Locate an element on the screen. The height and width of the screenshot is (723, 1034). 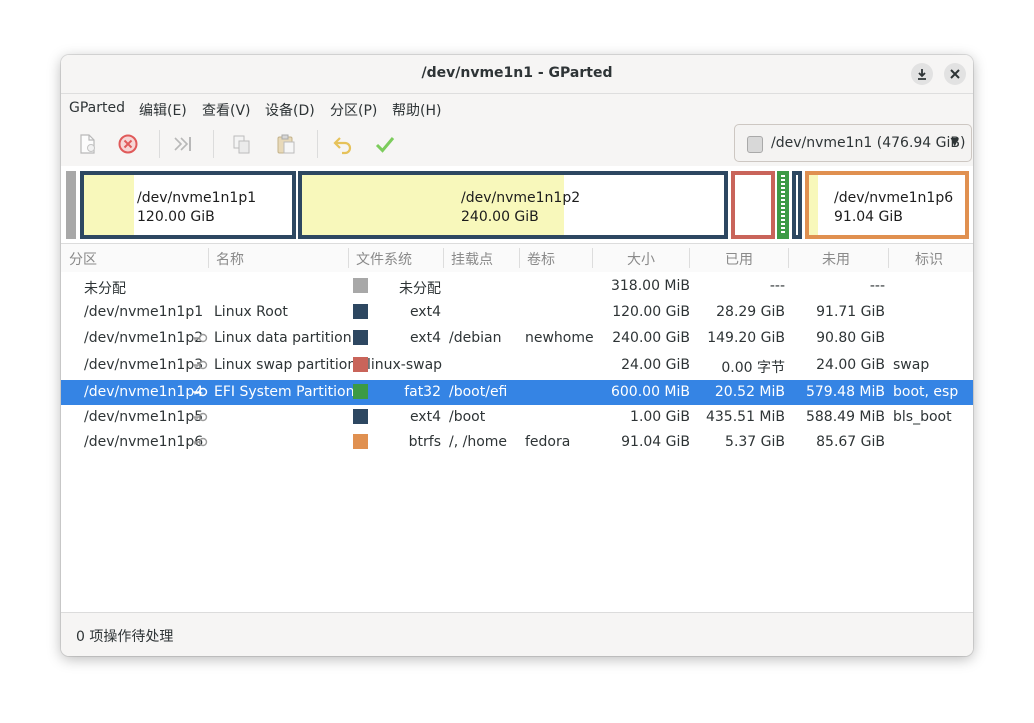
hatched-pattern is located at coordinates (783, 205).